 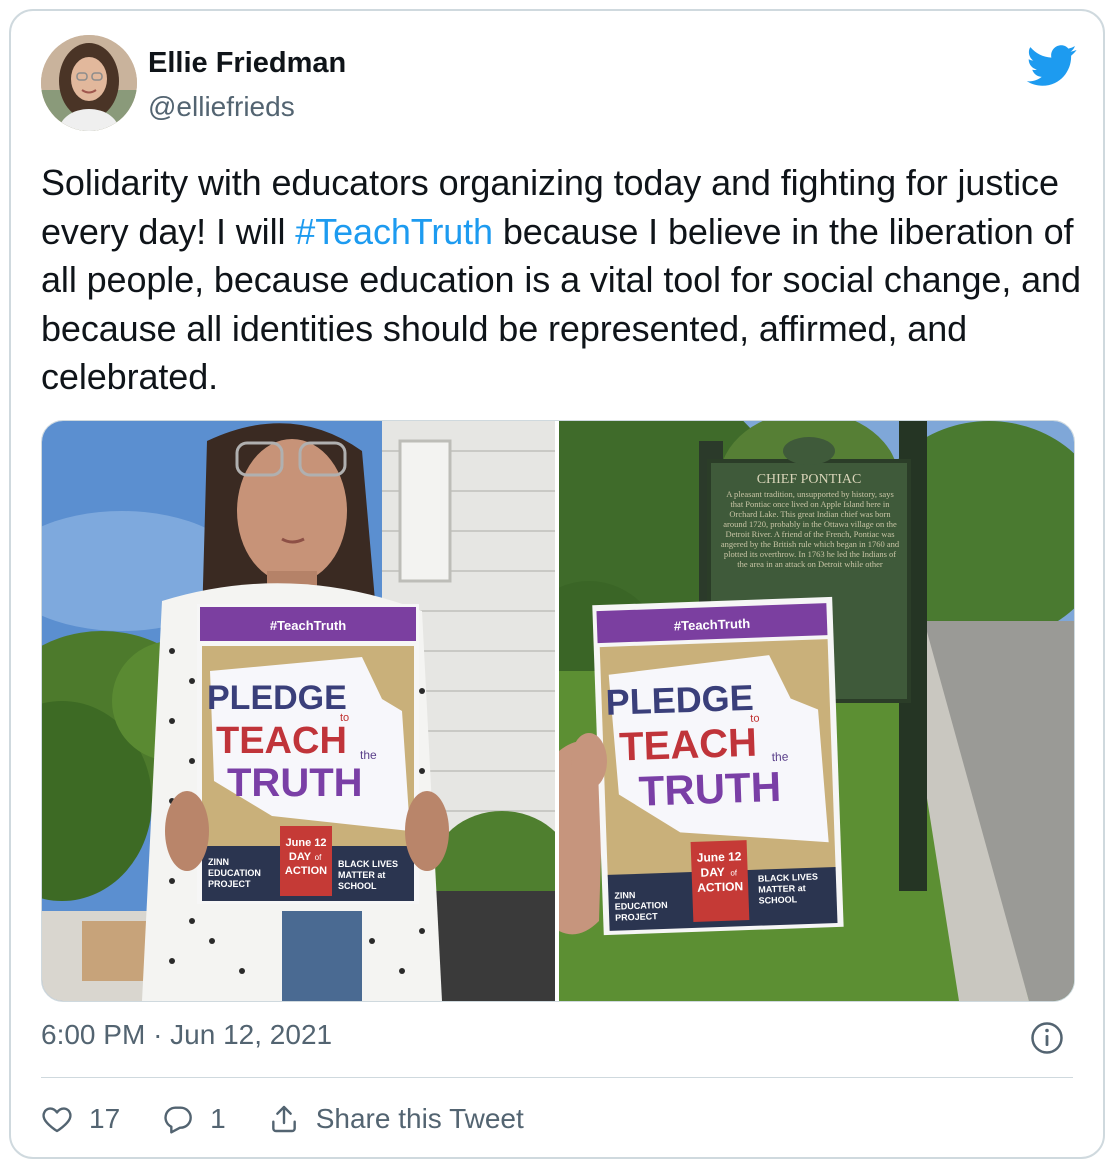 What do you see at coordinates (283, 1119) in the screenshot?
I see `share-icon` at bounding box center [283, 1119].